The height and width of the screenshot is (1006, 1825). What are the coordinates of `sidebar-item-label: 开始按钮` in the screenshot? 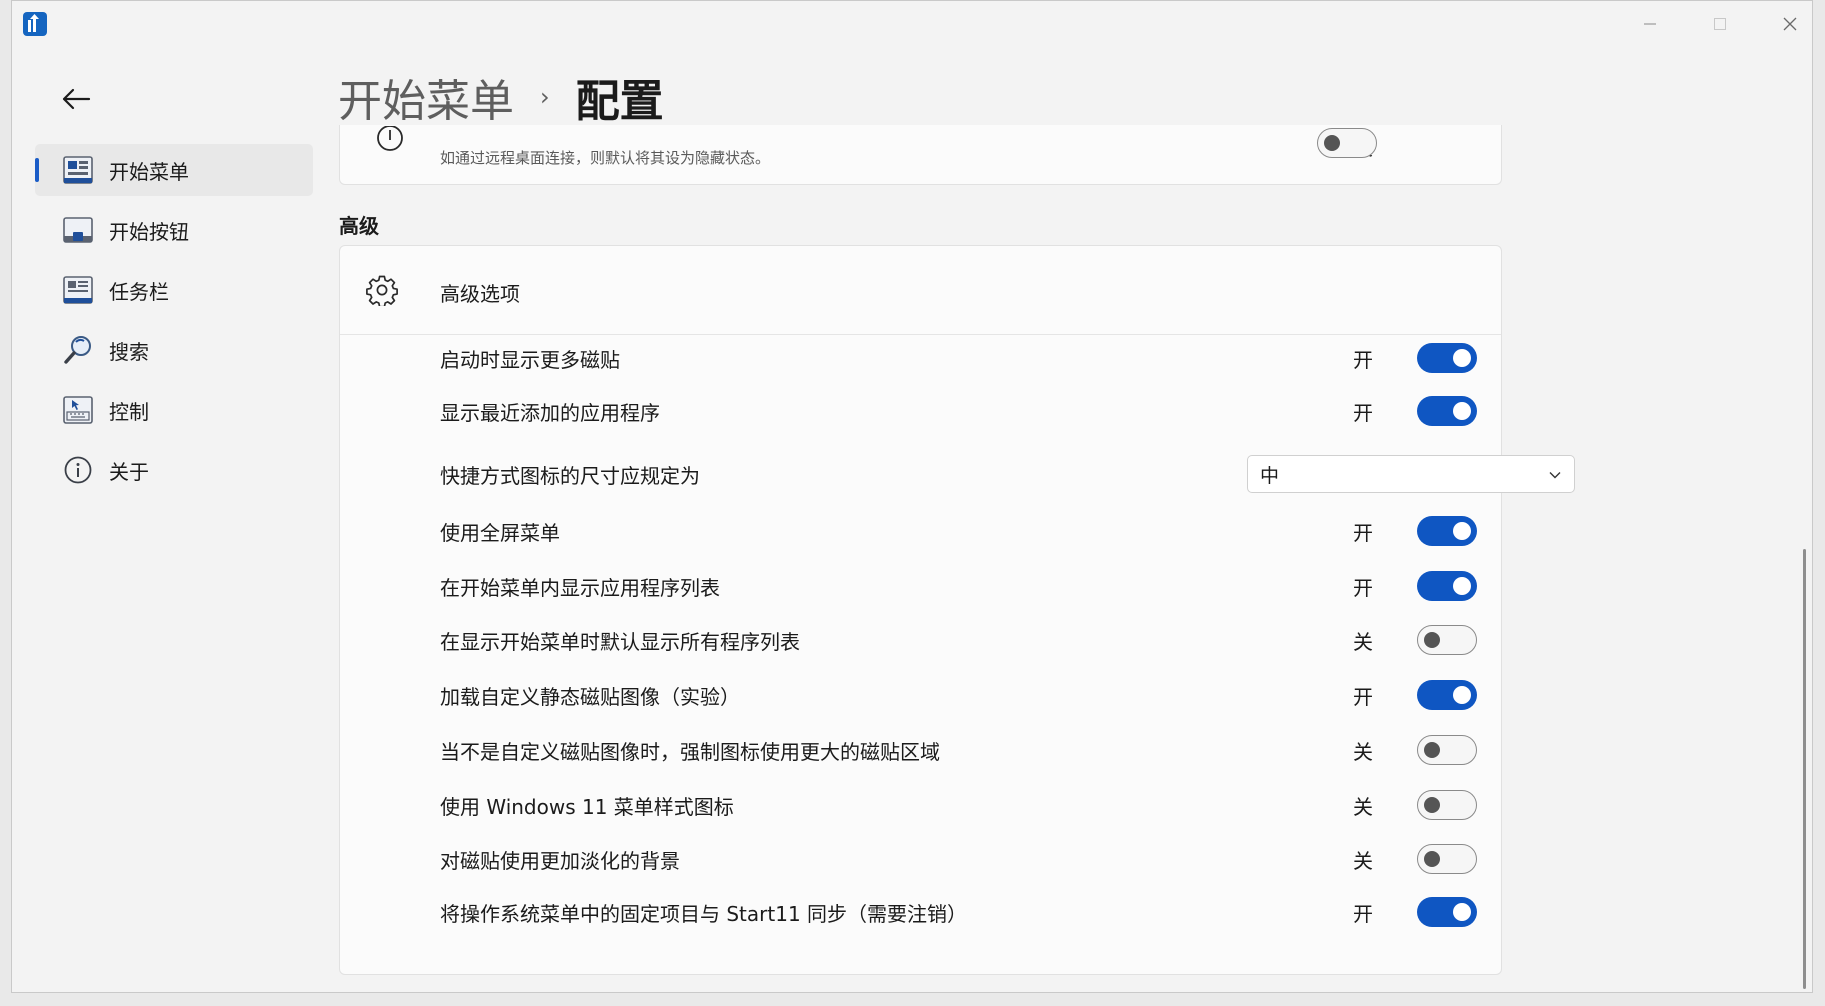 It's located at (149, 231).